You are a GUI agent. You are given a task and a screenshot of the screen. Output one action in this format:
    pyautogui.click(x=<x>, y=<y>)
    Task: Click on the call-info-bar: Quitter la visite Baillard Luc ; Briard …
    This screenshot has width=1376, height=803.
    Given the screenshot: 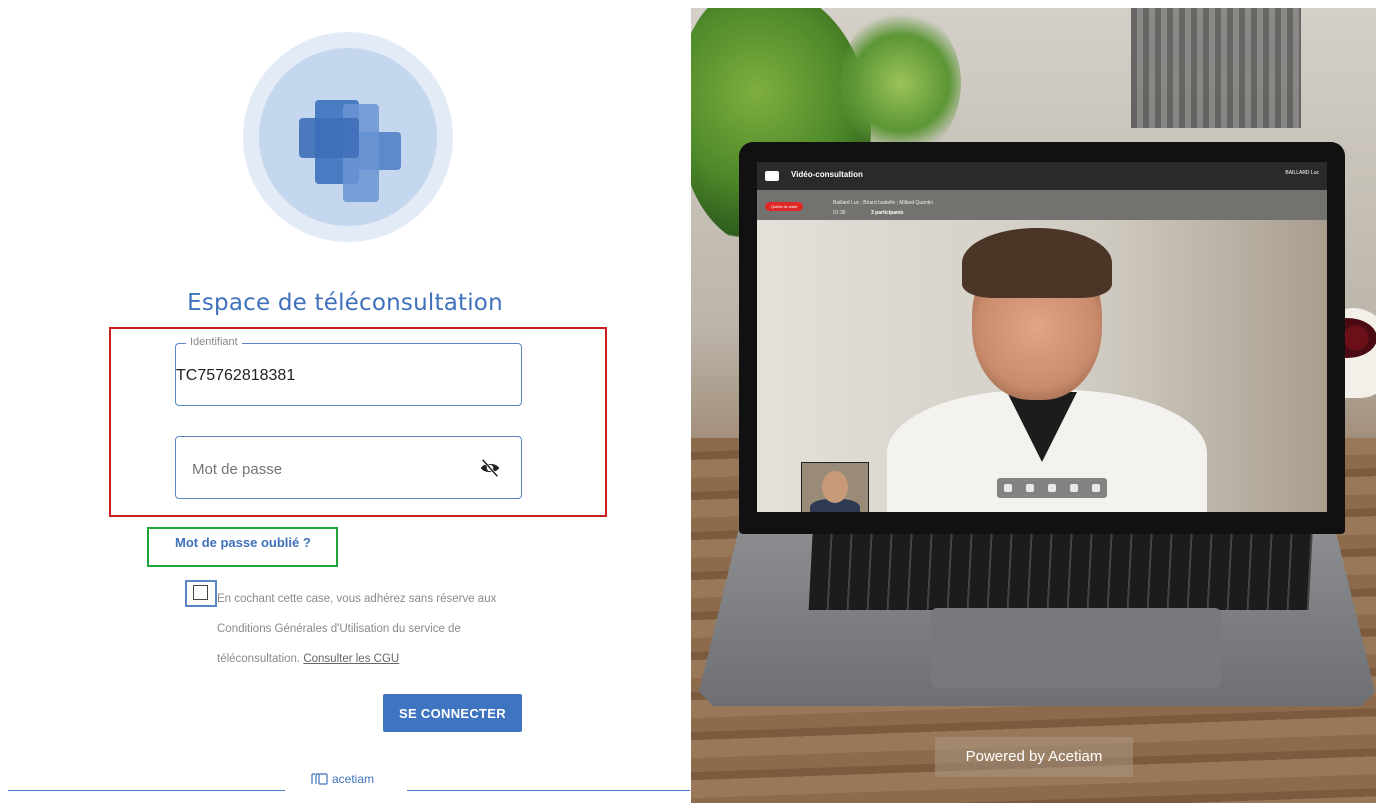 What is the action you would take?
    pyautogui.click(x=1042, y=205)
    